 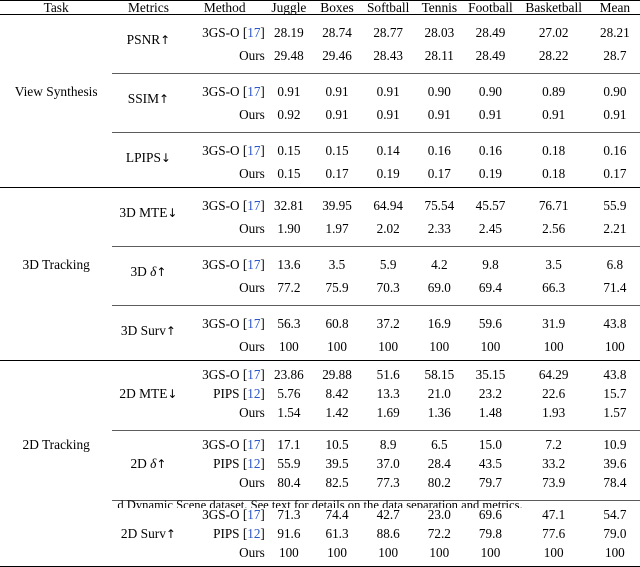 I want to click on header-juggle: Juggle, so click(x=289, y=8).